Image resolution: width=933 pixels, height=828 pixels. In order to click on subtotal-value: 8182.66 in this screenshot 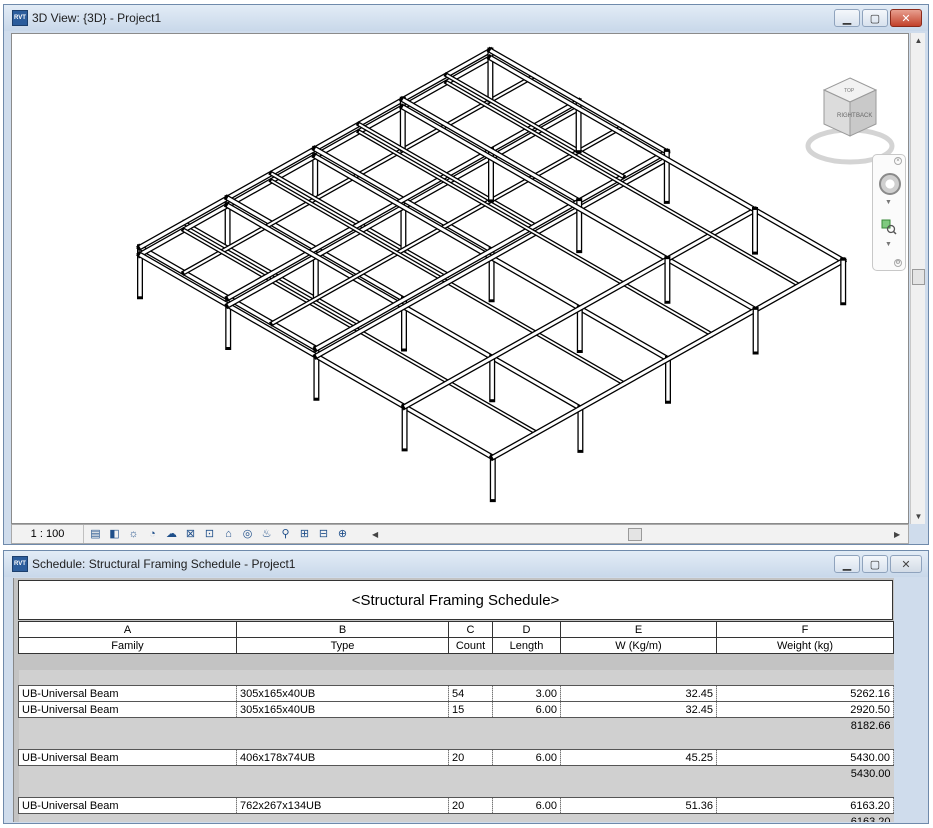, I will do `click(805, 725)`.